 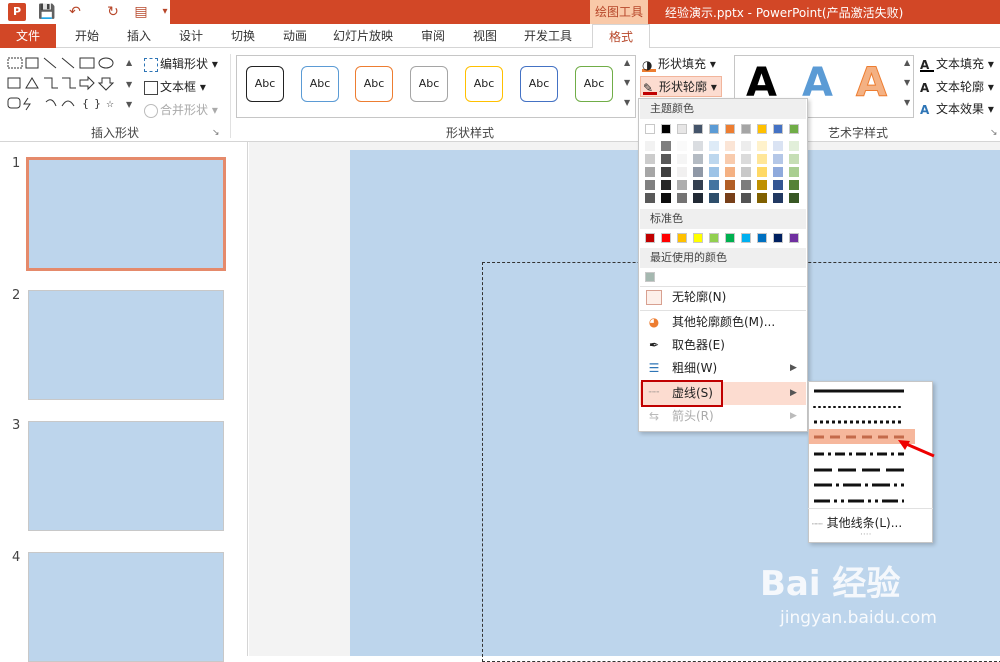 What do you see at coordinates (539, 84) in the screenshot?
I see `shape-style-6: Abc` at bounding box center [539, 84].